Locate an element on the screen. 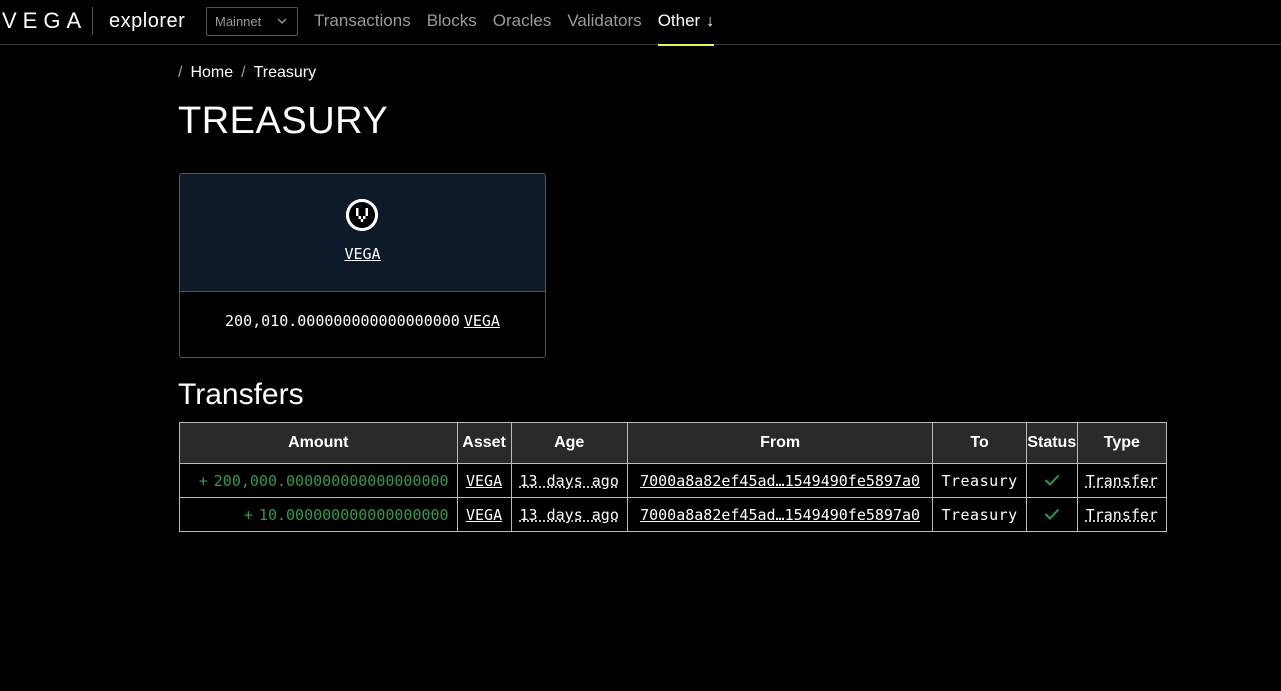 Image resolution: width=1281 pixels, height=691 pixels. column-header-type: Type is located at coordinates (1122, 443).